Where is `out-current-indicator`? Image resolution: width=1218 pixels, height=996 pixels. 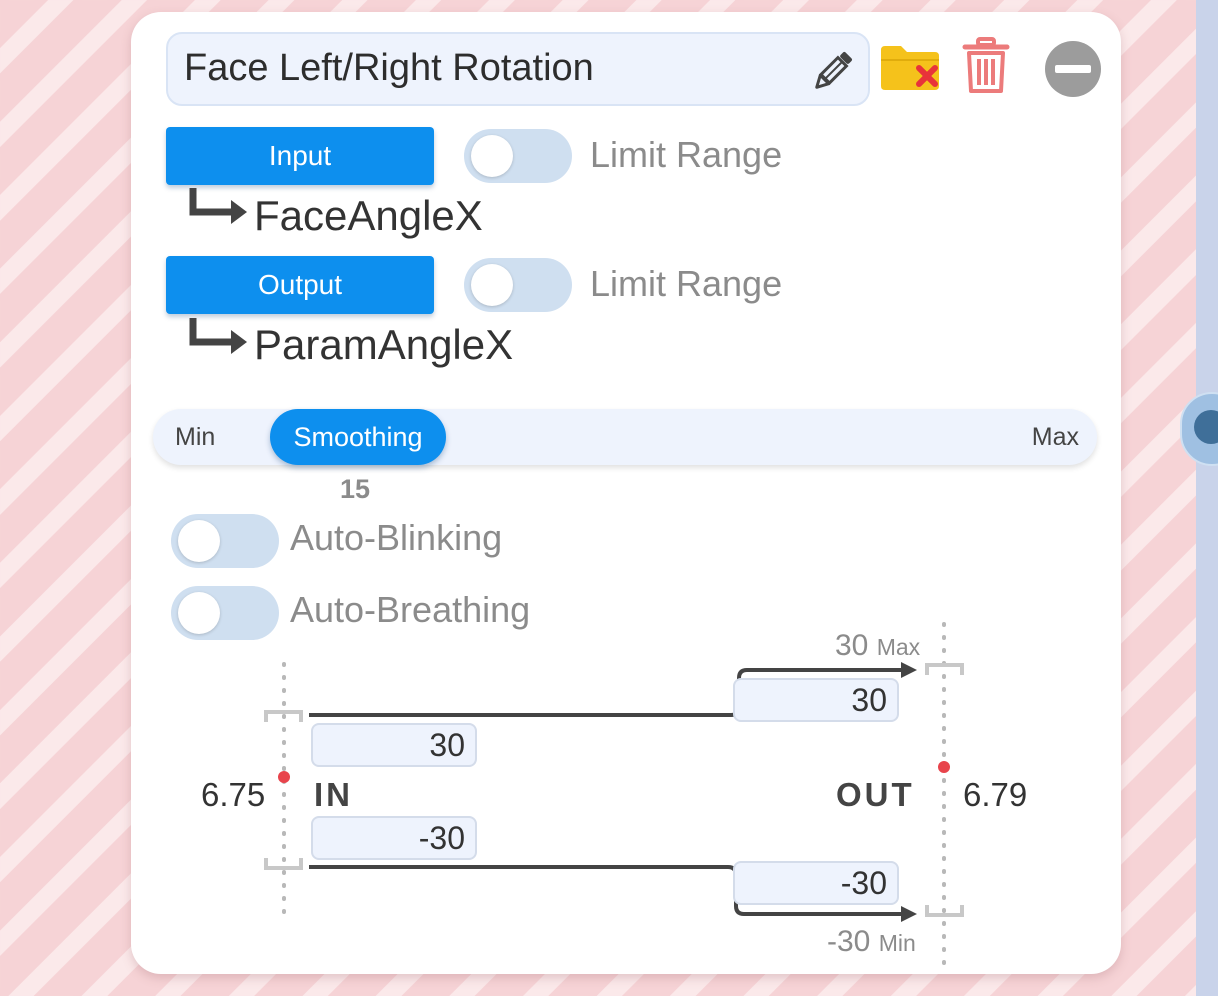 out-current-indicator is located at coordinates (944, 767).